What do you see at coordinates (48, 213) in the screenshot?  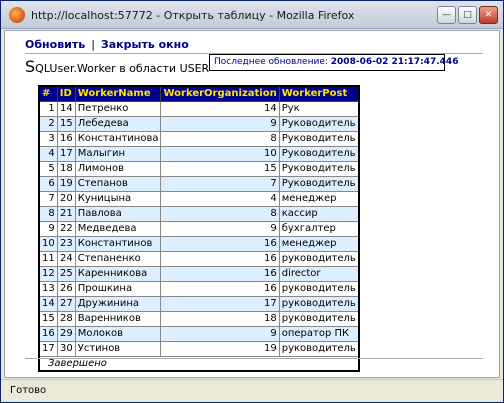 I see `cell-index: 8` at bounding box center [48, 213].